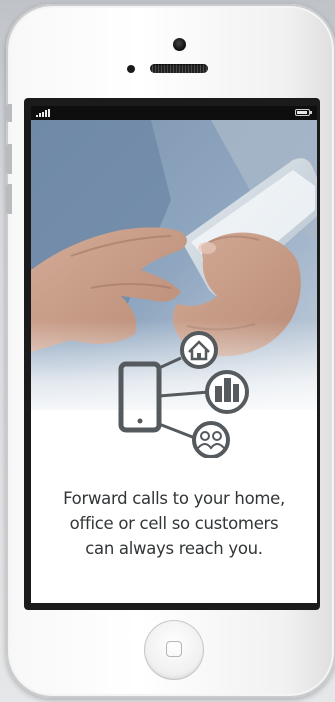 This screenshot has height=702, width=335. What do you see at coordinates (43, 113) in the screenshot?
I see `signal-bars-icon` at bounding box center [43, 113].